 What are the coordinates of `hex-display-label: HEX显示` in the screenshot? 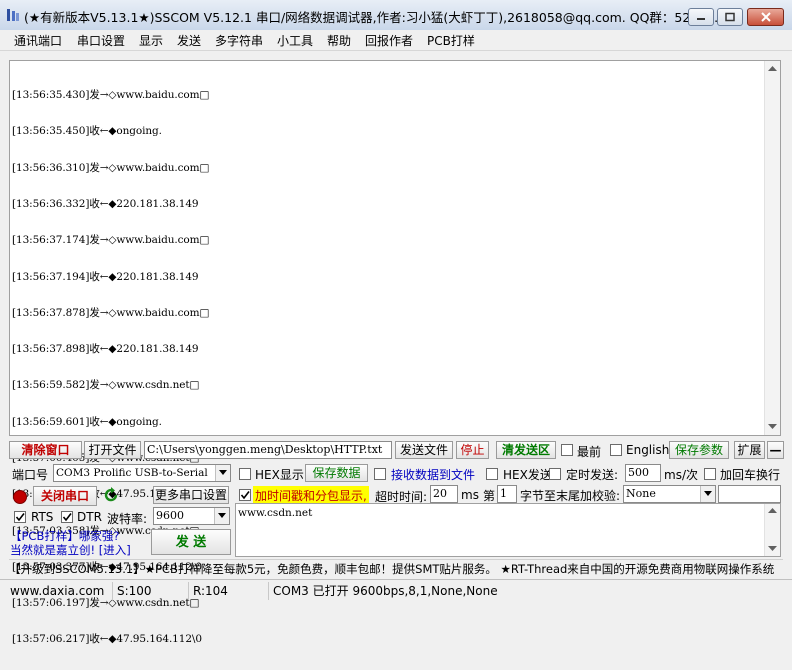 It's located at (279, 475).